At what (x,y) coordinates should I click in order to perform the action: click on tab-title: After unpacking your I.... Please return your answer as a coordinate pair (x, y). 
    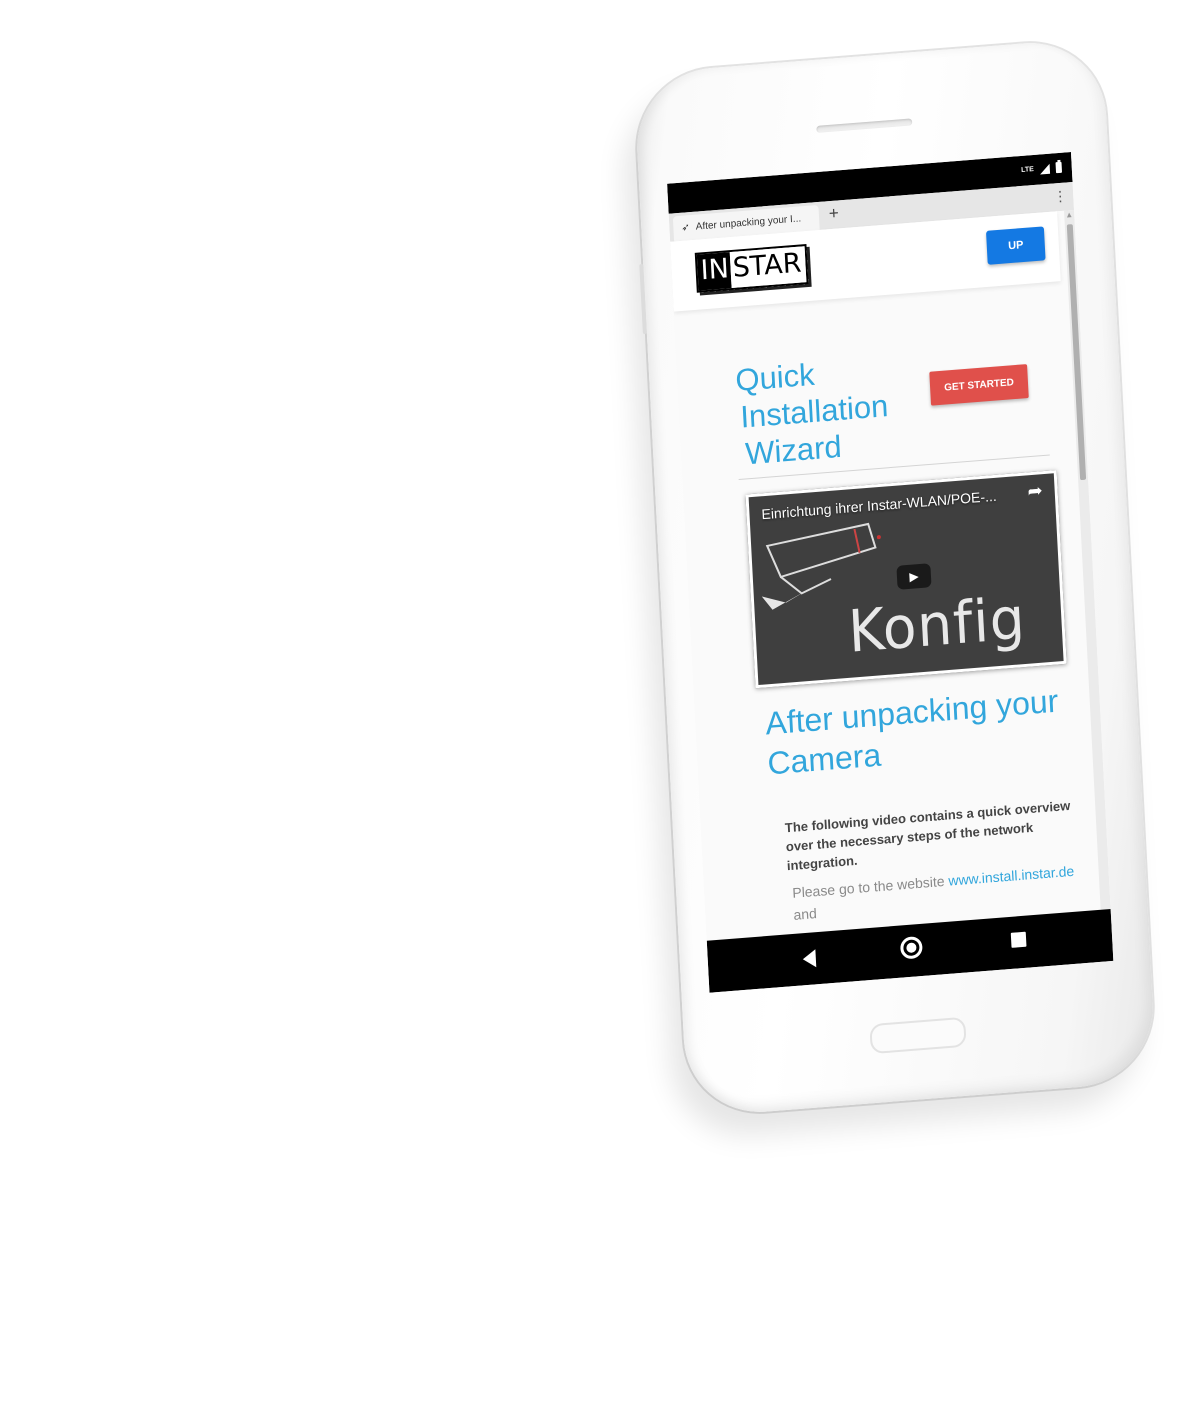
    Looking at the image, I should click on (748, 223).